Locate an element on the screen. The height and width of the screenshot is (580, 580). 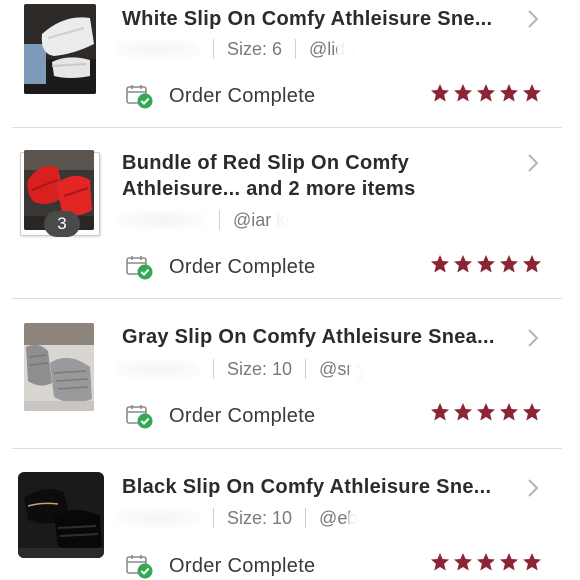
bundle-thumbnail: 3 is located at coordinates (60, 195).